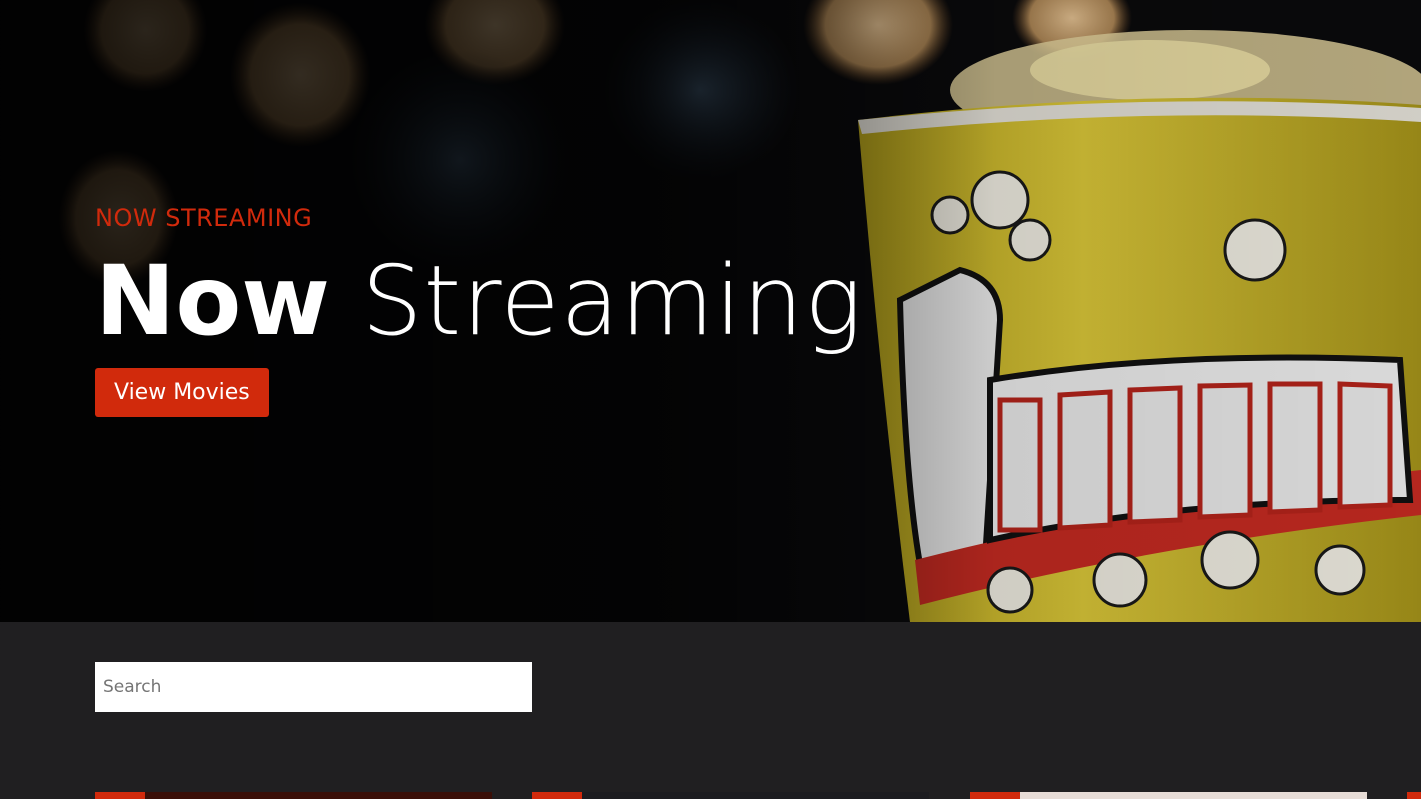  Describe the element at coordinates (182, 392) in the screenshot. I see `view-movies-button: View Movies` at that location.